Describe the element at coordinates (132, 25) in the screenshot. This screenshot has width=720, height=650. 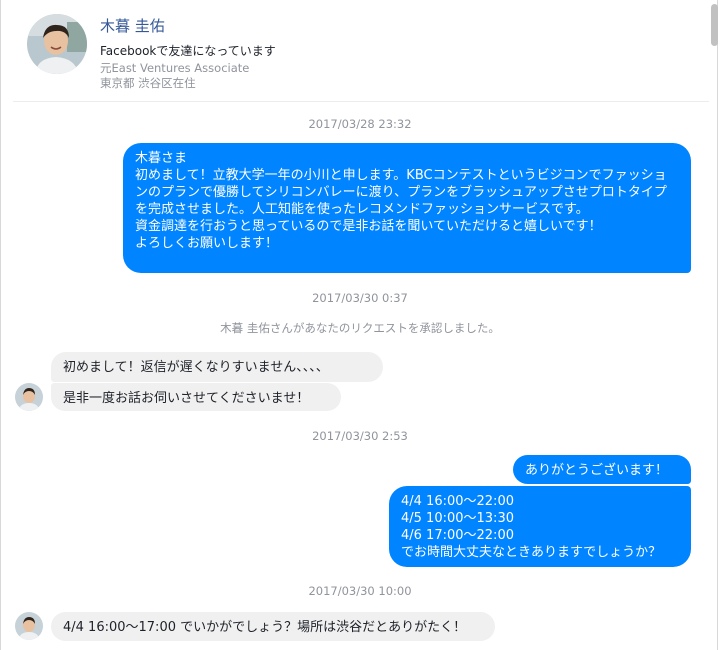
I see `profile-name: 木暮 圭佑` at that location.